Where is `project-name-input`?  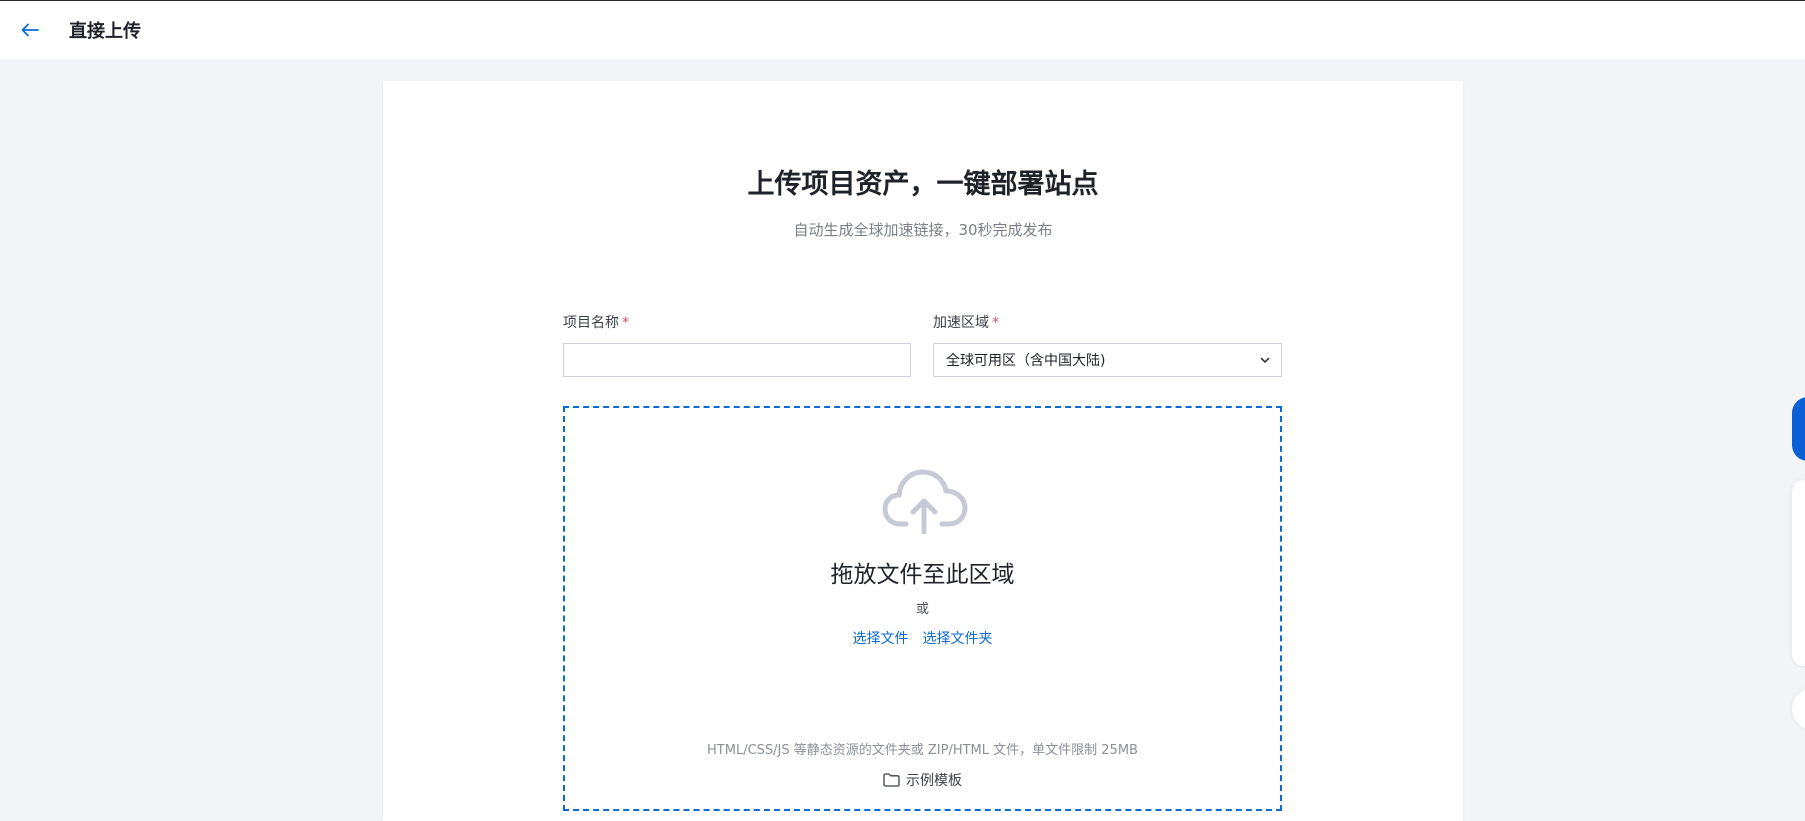
project-name-input is located at coordinates (737, 360).